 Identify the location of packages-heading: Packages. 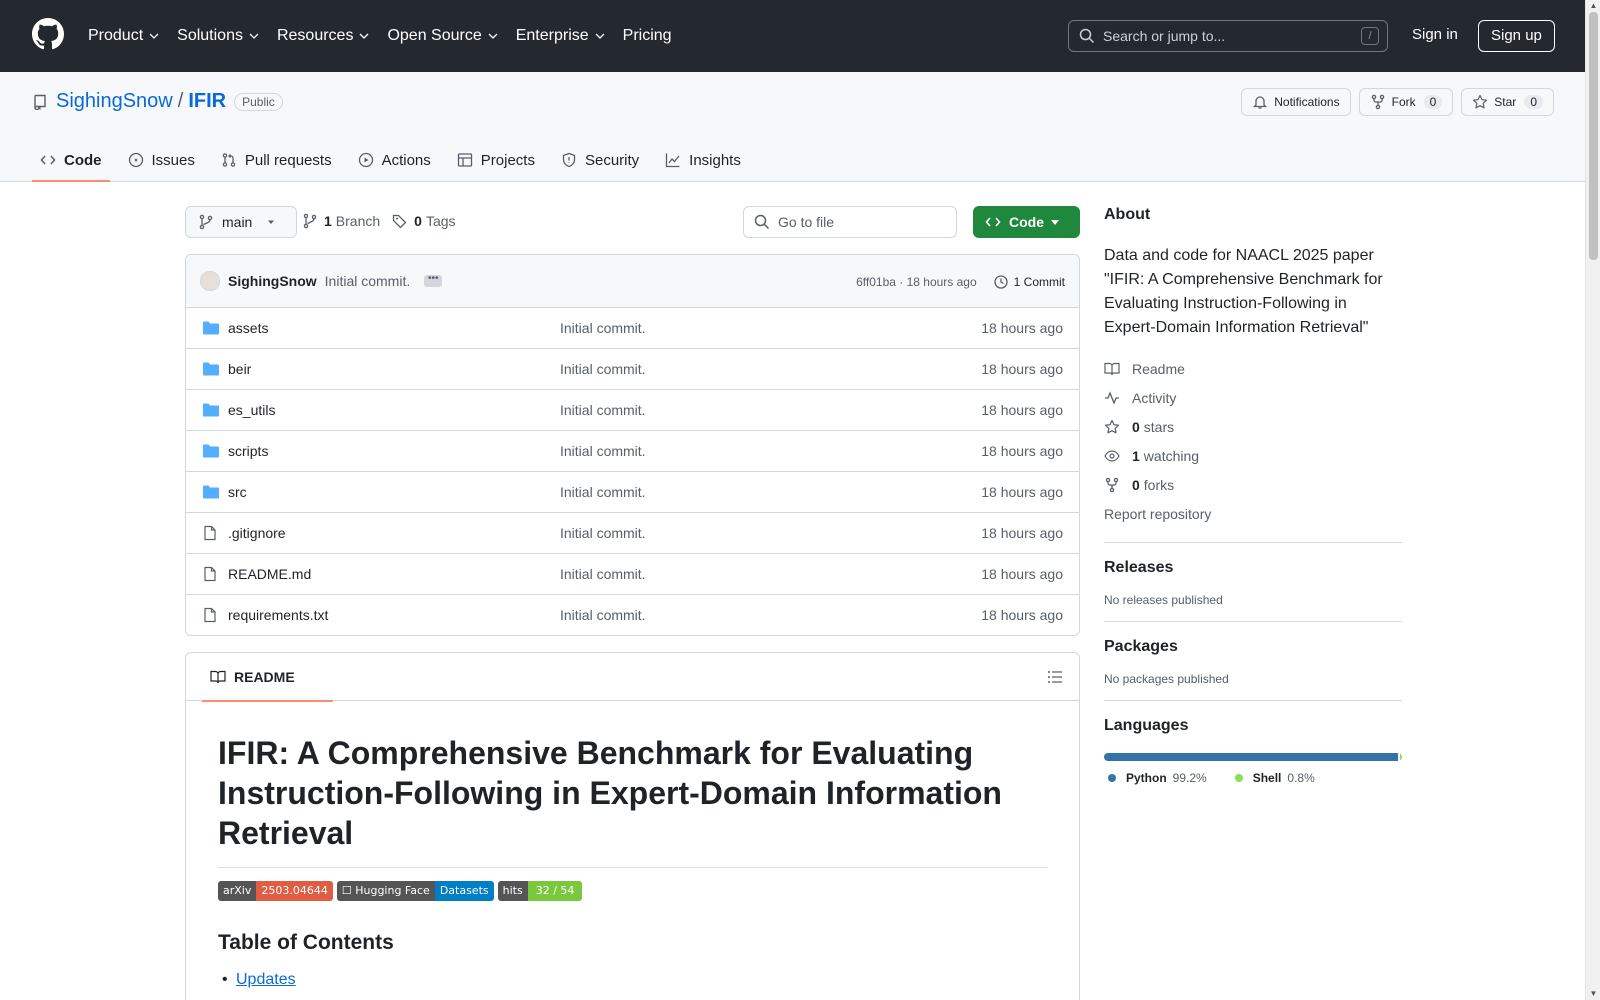
(1253, 647).